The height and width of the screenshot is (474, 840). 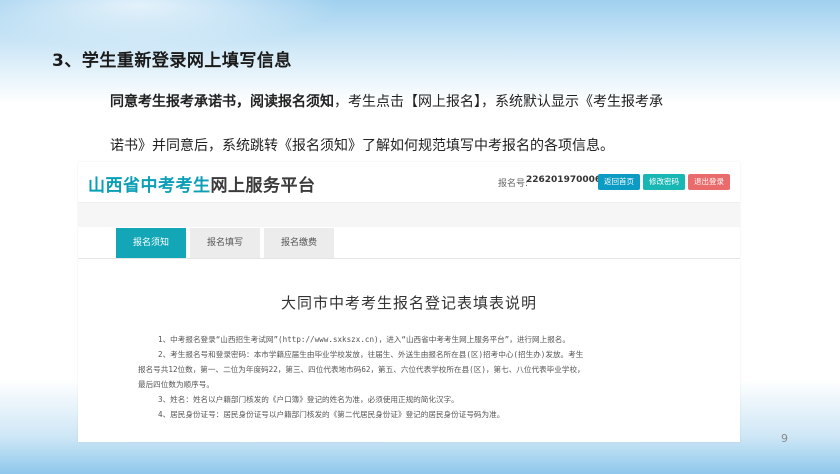 What do you see at coordinates (263, 186) in the screenshot?
I see `brand-rest: 网上服务平台` at bounding box center [263, 186].